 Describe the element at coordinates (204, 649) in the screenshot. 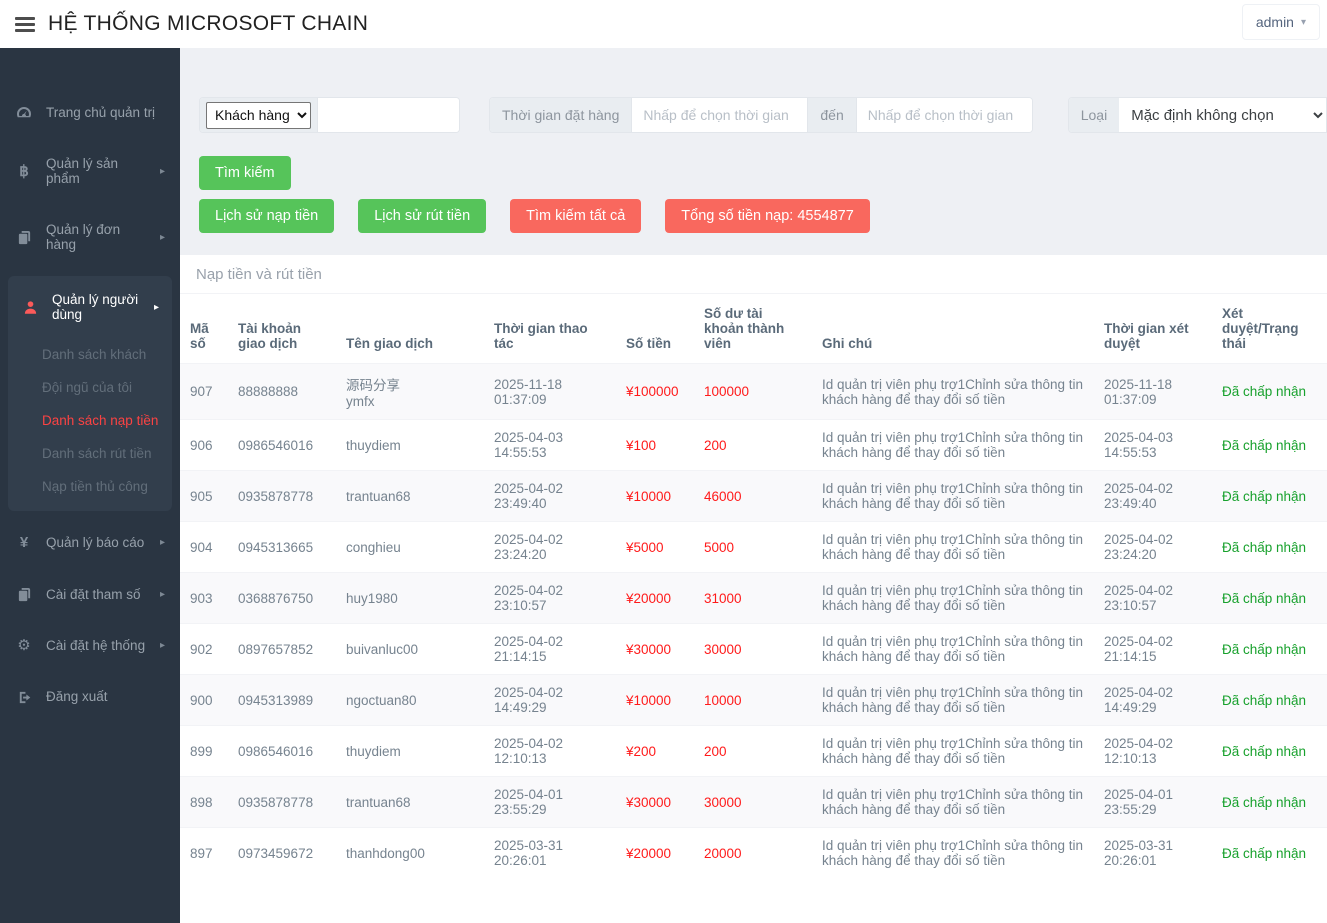

I see `cell-id: 902` at that location.